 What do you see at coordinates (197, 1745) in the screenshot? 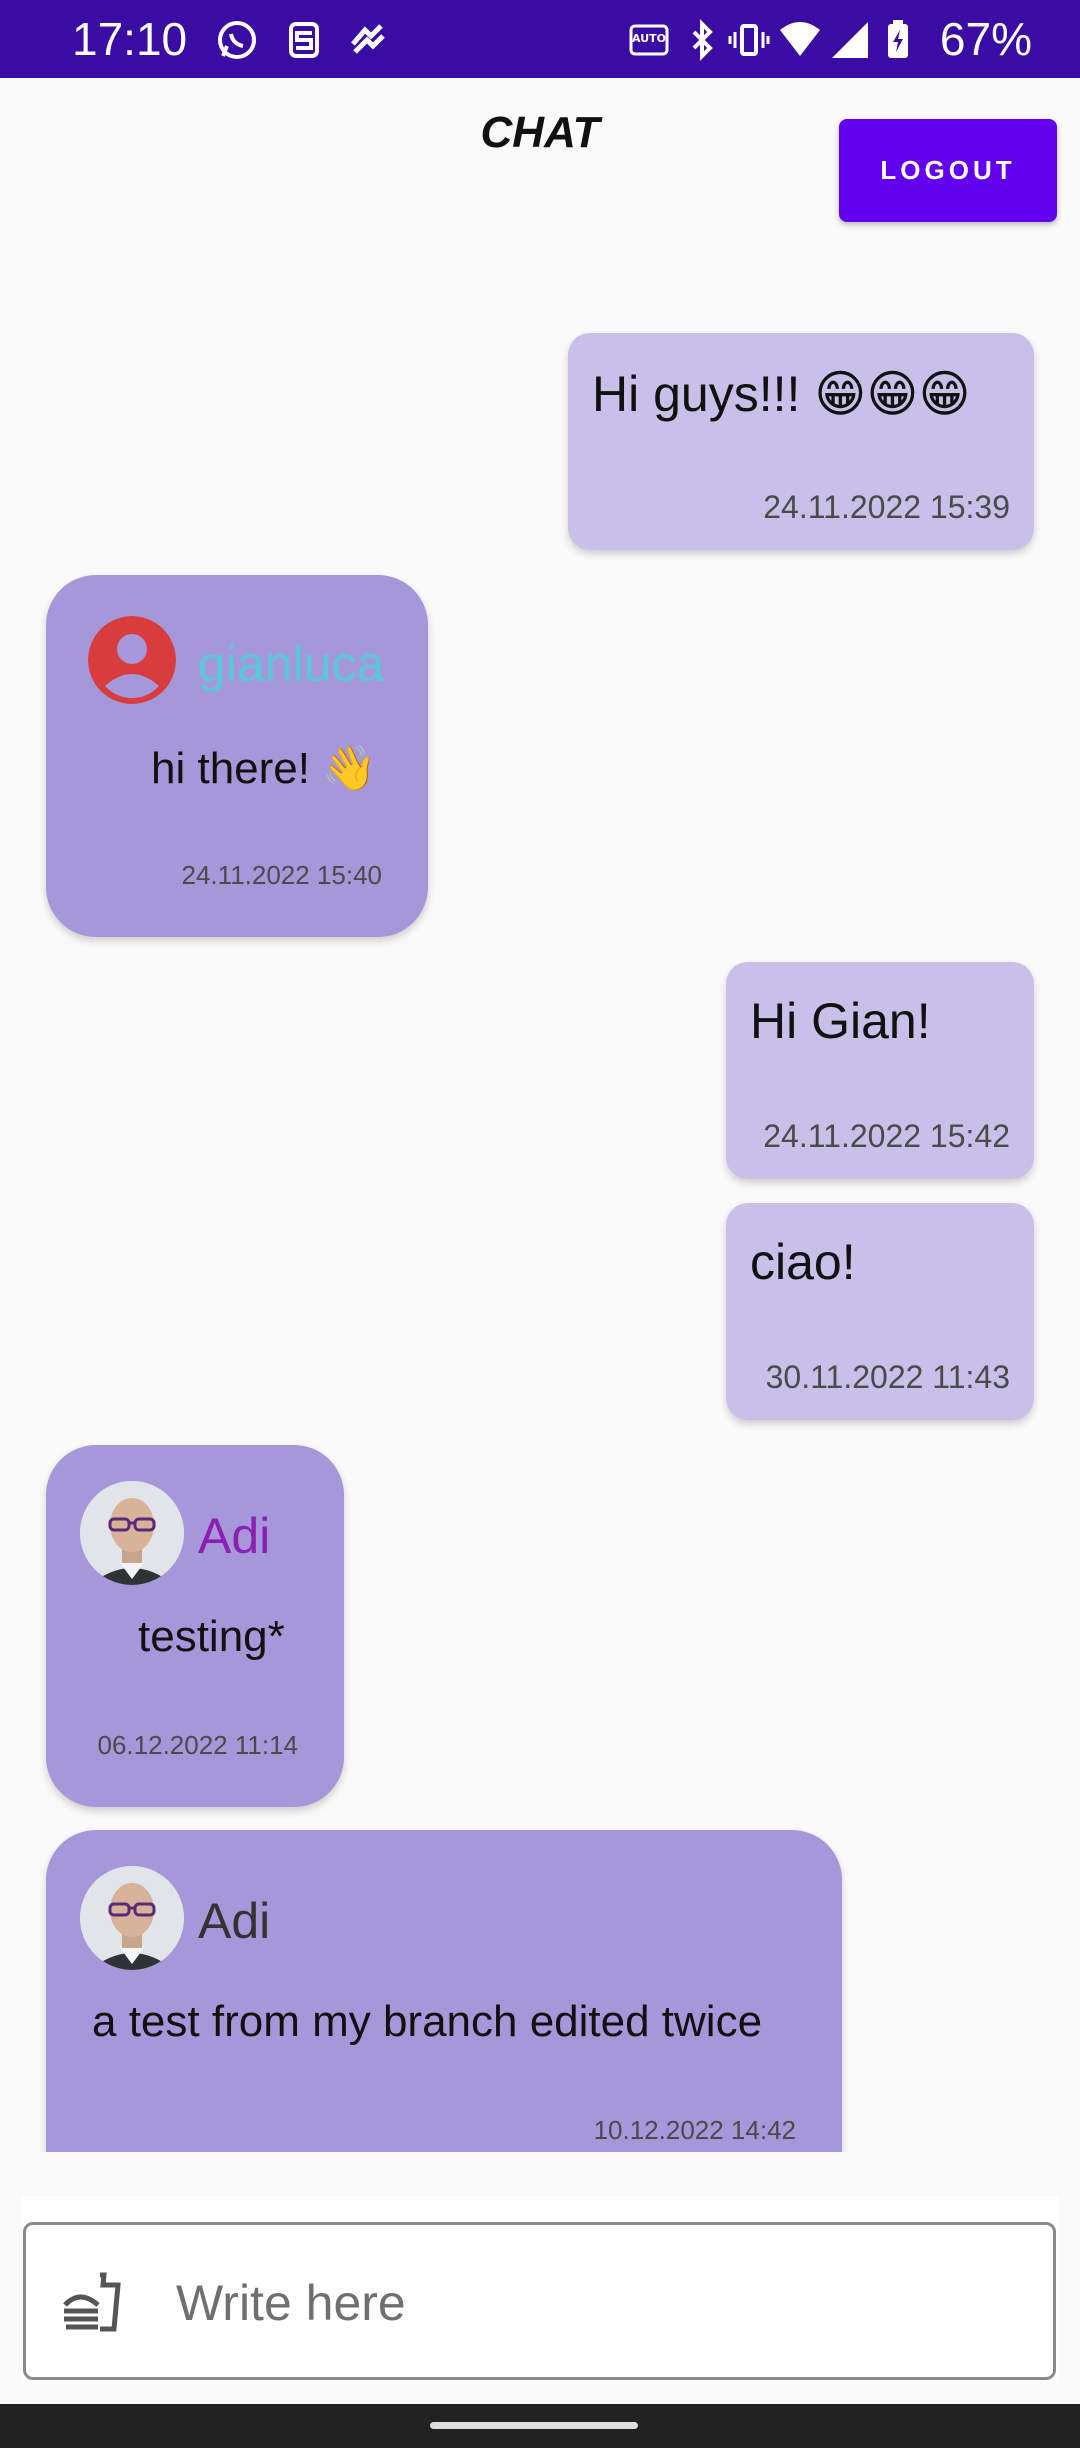
I see `message-timestamp: 06.12.2022 11:14` at bounding box center [197, 1745].